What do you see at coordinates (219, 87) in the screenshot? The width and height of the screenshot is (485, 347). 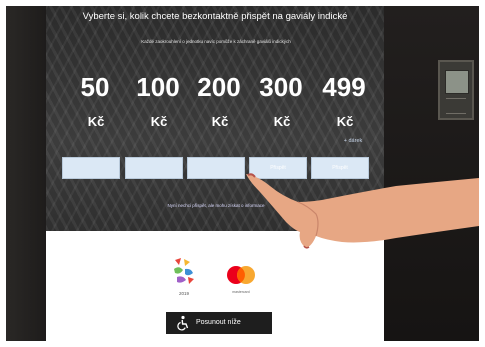 I see `amount-200: 200` at bounding box center [219, 87].